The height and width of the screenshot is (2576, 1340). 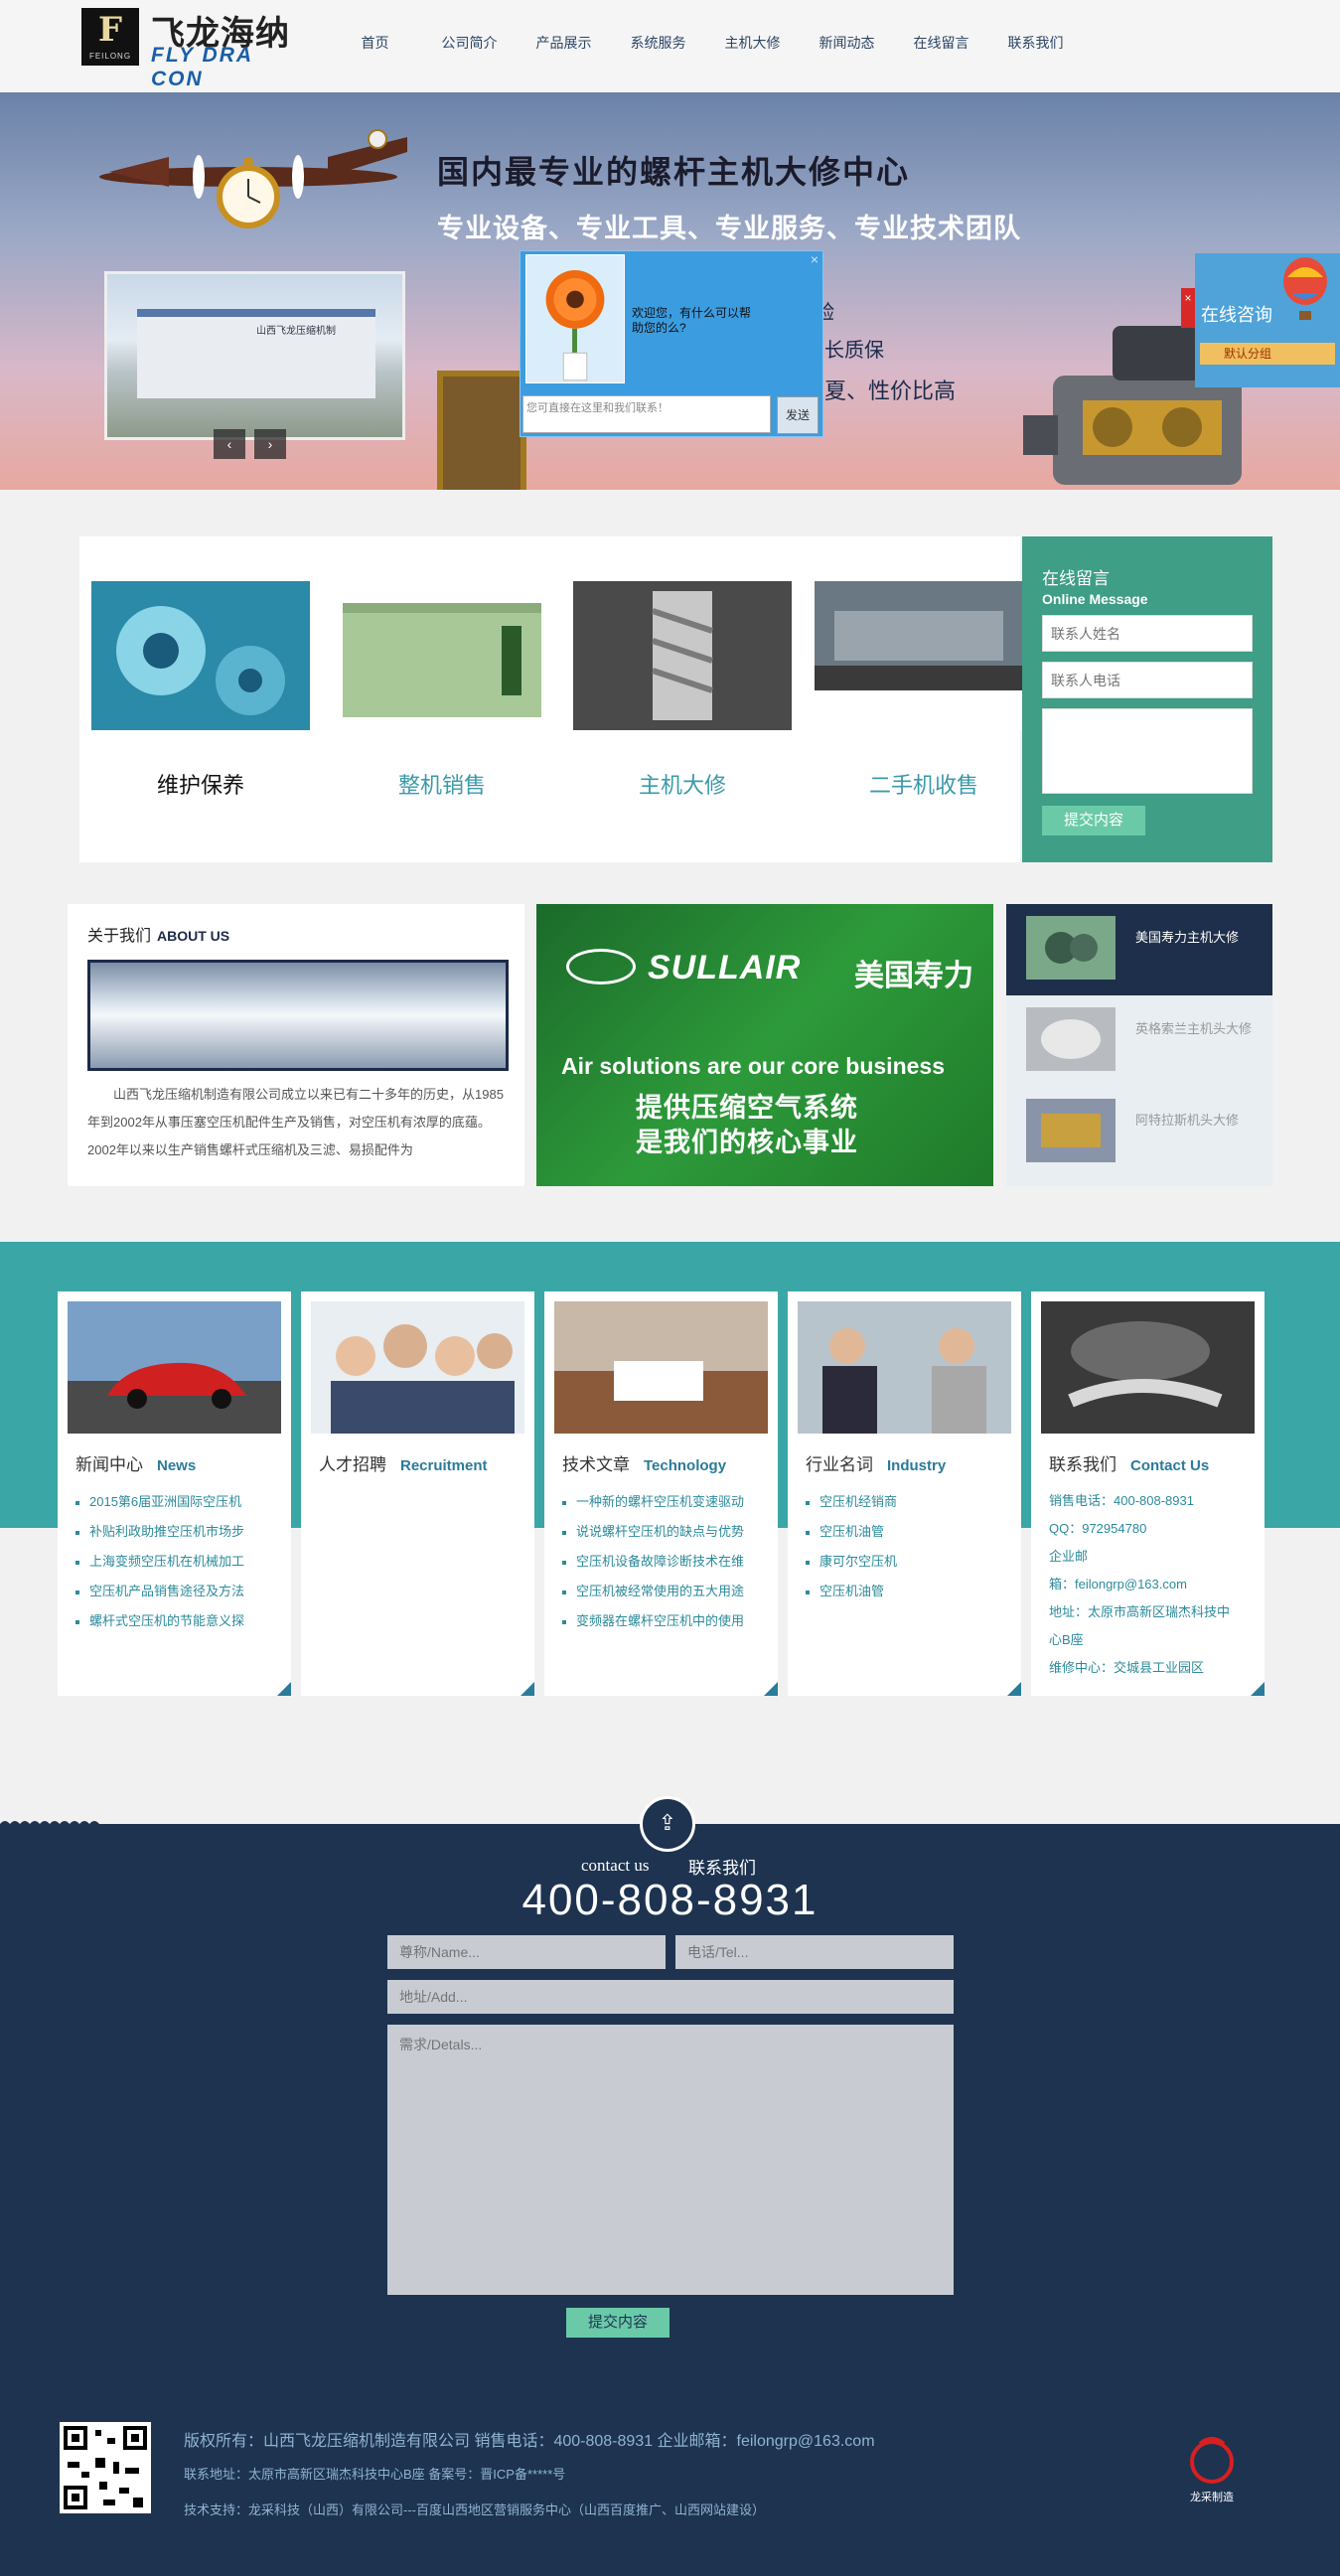 What do you see at coordinates (403, 1464) in the screenshot?
I see `card-title: 人才招聘 Recruitment` at bounding box center [403, 1464].